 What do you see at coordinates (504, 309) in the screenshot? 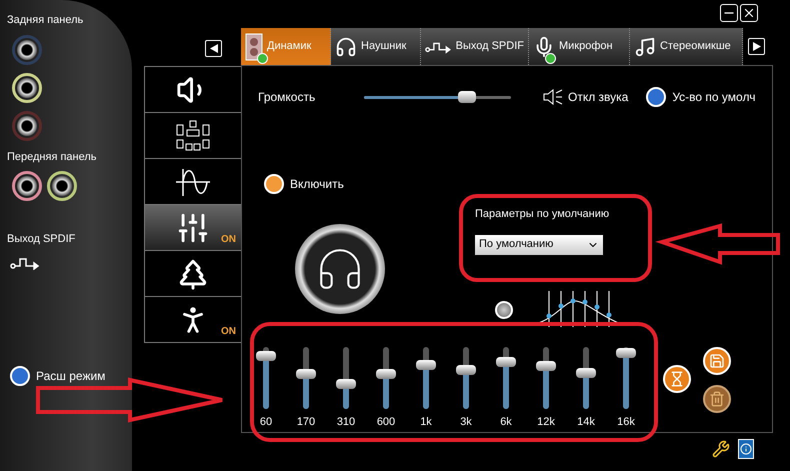
I see `eq-mode-button` at bounding box center [504, 309].